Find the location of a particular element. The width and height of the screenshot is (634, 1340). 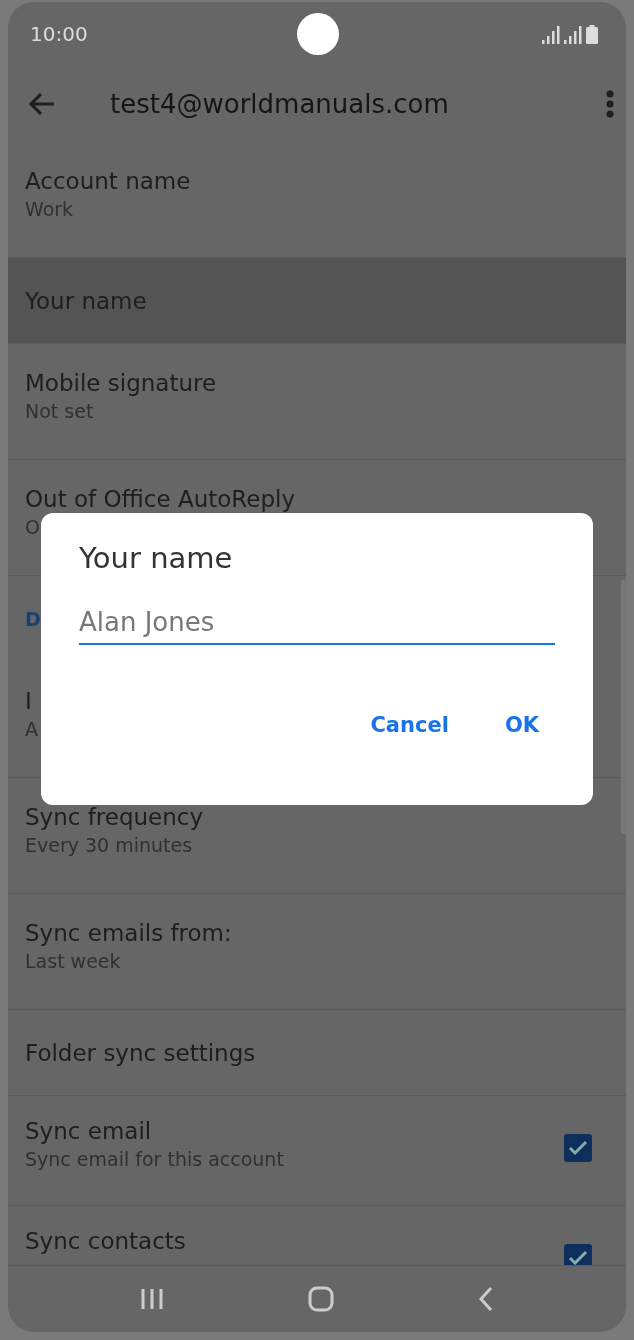

setting-title: Out of Office AutoReply is located at coordinates (160, 499).